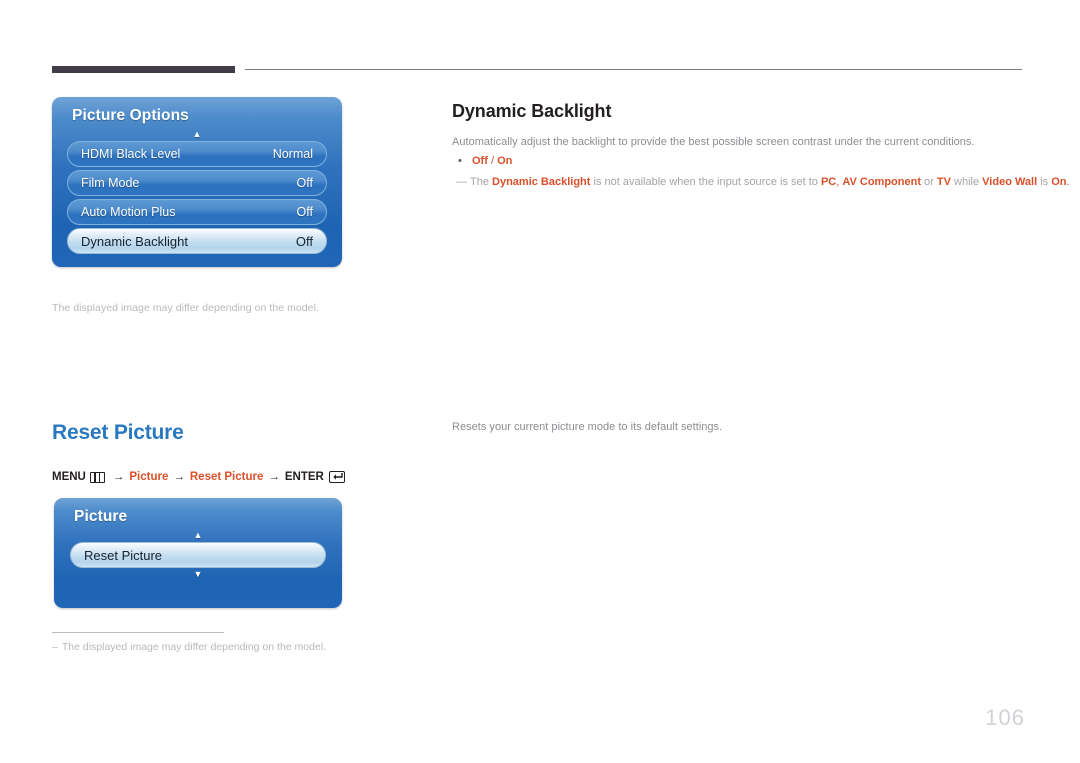 The image size is (1080, 763). Describe the element at coordinates (197, 154) in the screenshot. I see `osd-menu-item-hdmi-black-level: HDMI Black Level Normal` at that location.